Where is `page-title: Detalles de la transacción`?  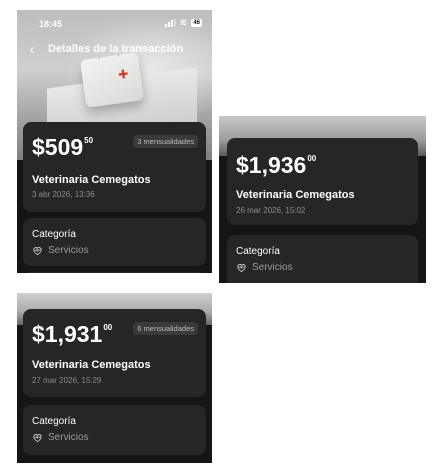 page-title: Detalles de la transacción is located at coordinates (116, 49).